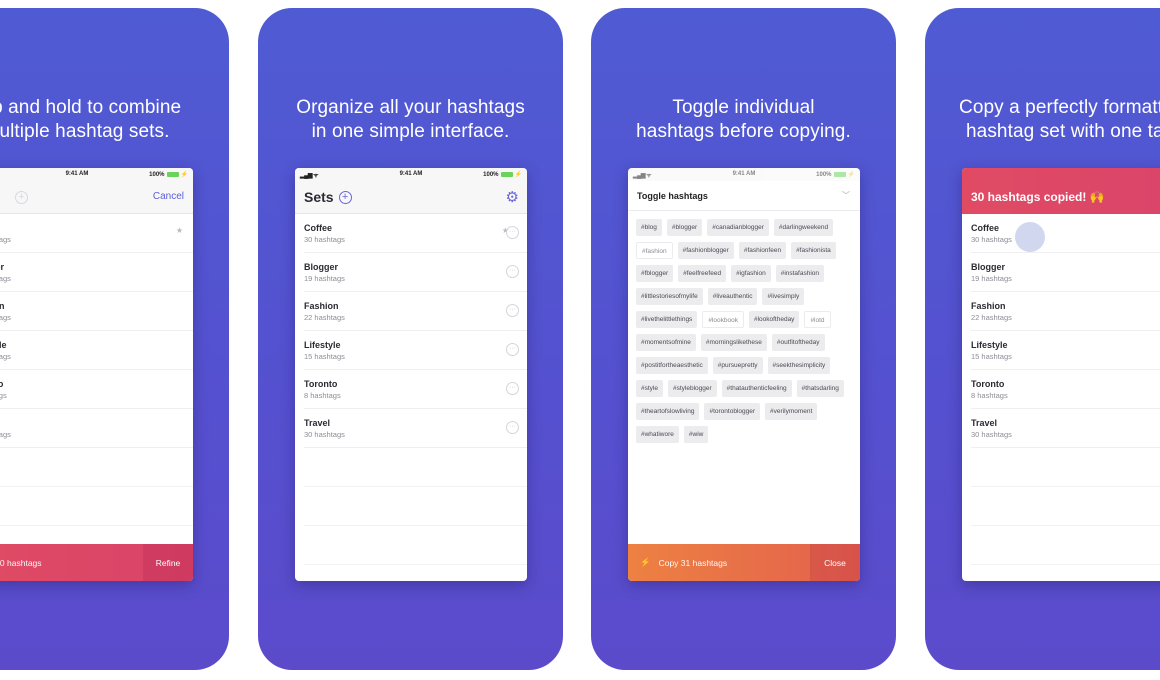  I want to click on chevron-down-icon: ﹀, so click(846, 195).